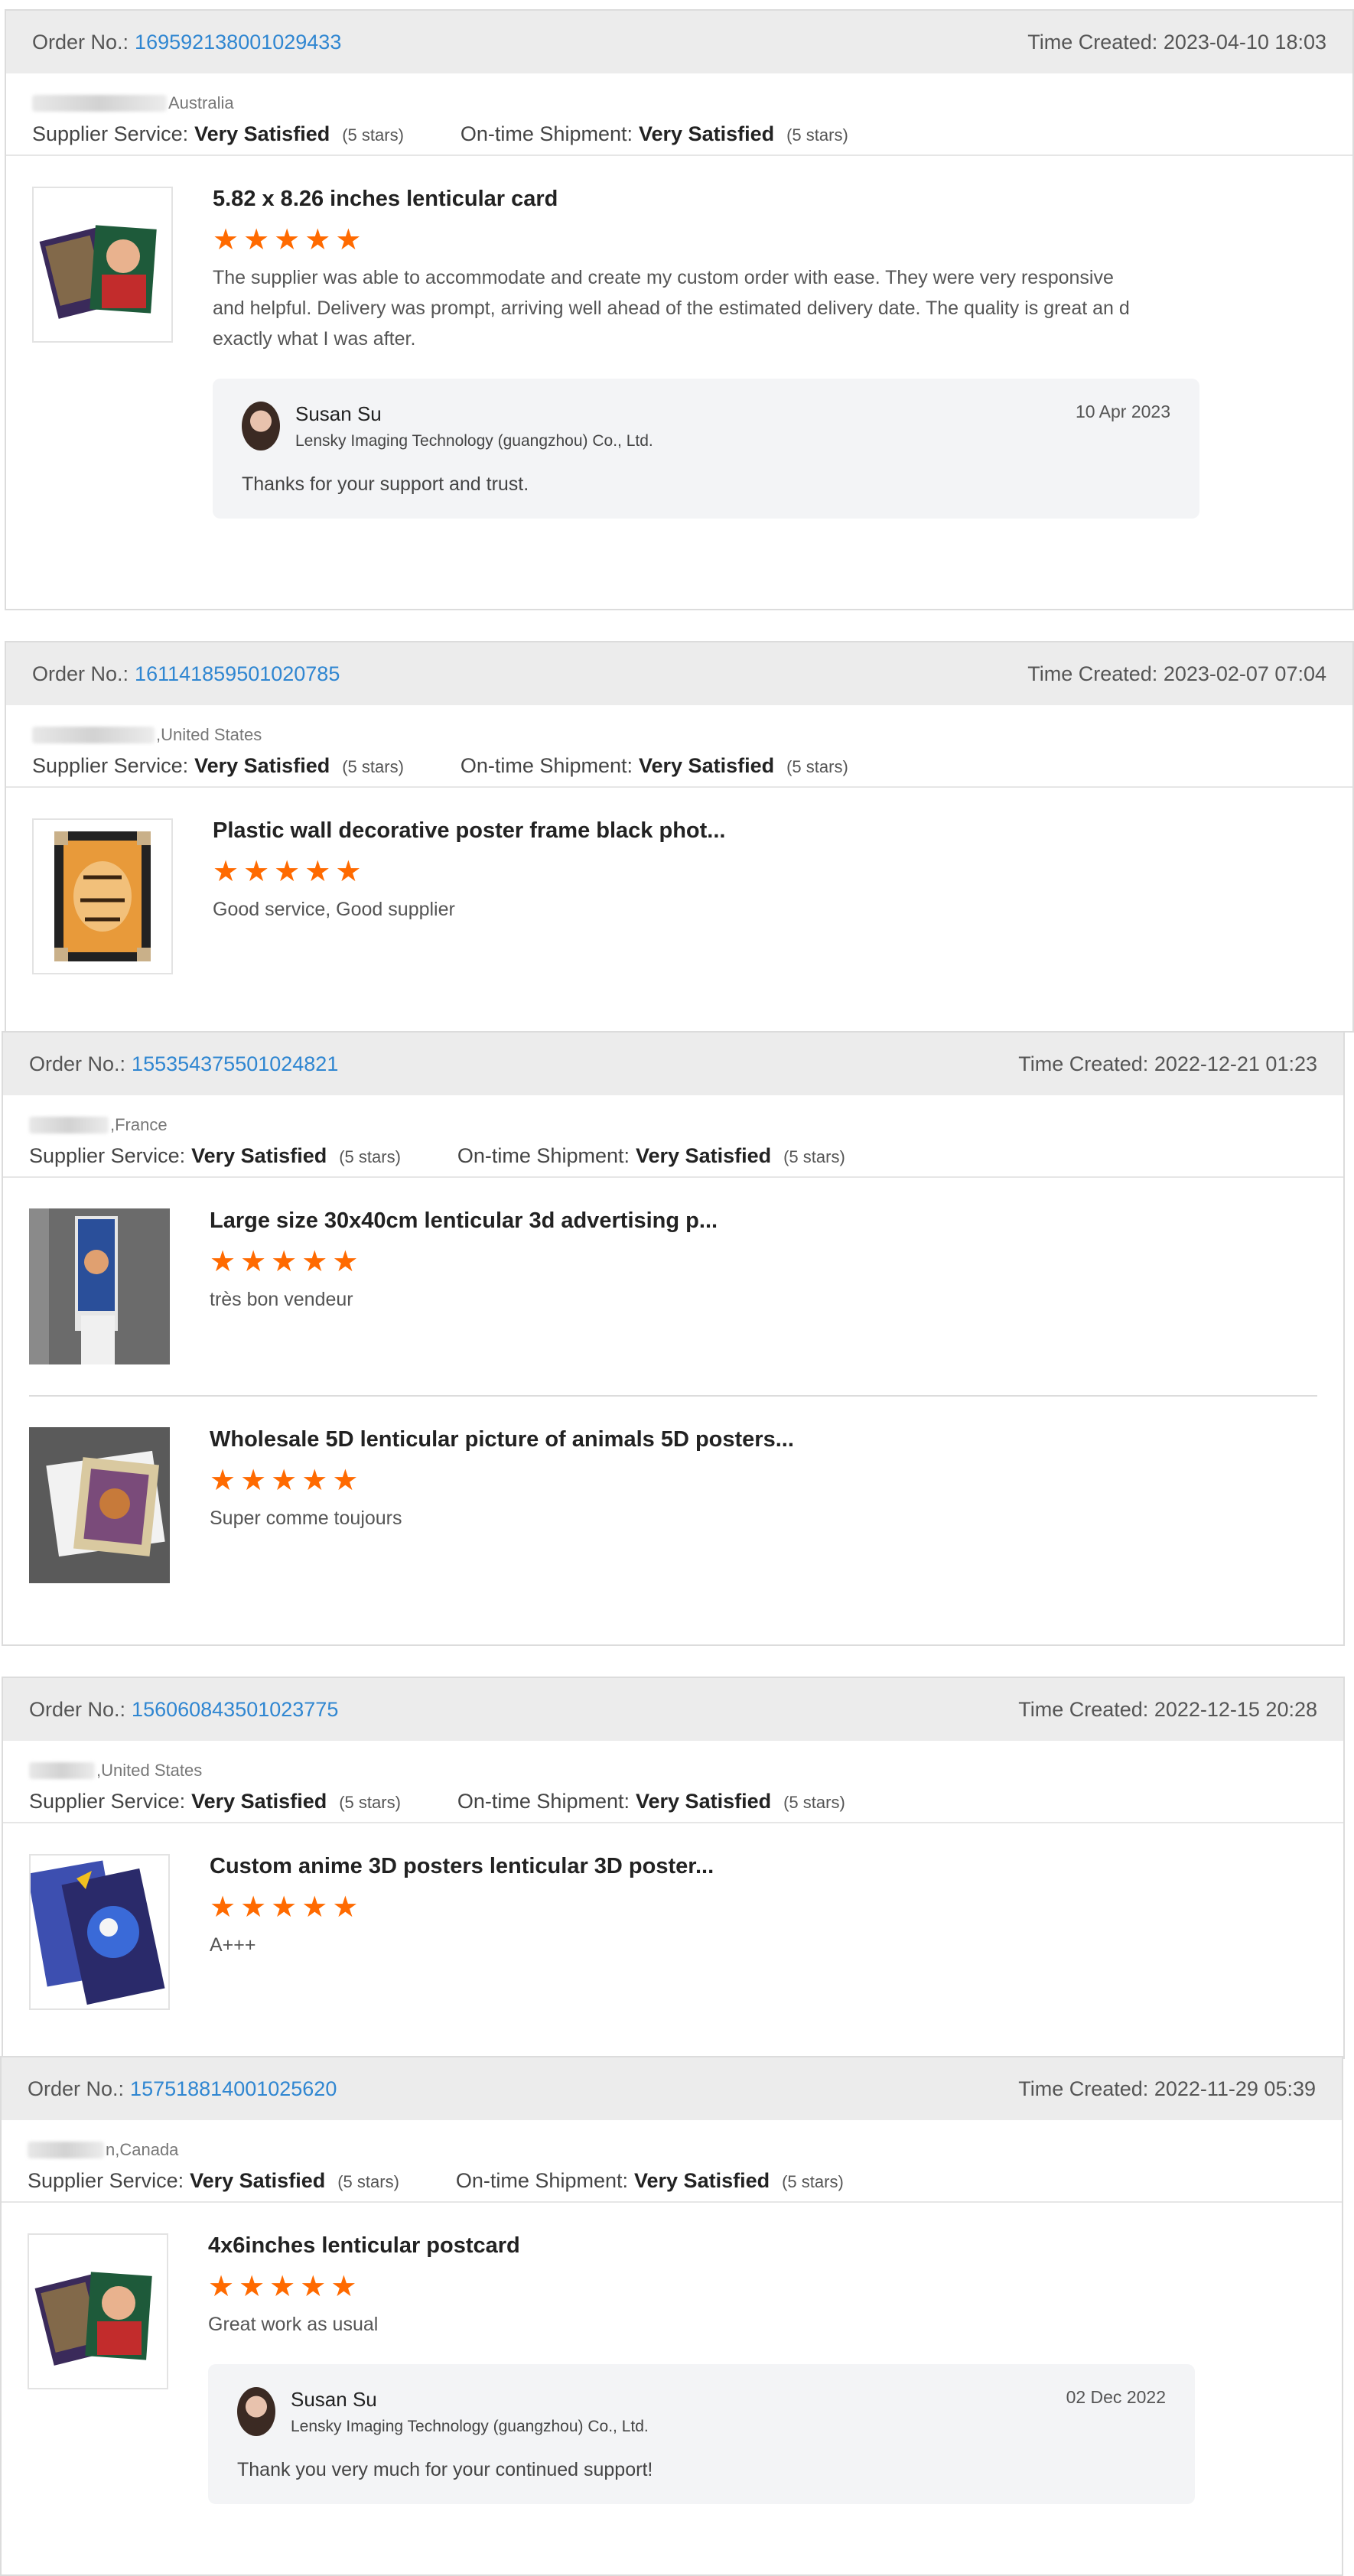 The width and height of the screenshot is (1354, 2576). Describe the element at coordinates (281, 1299) in the screenshot. I see `review-comment: très bon vendeur` at that location.